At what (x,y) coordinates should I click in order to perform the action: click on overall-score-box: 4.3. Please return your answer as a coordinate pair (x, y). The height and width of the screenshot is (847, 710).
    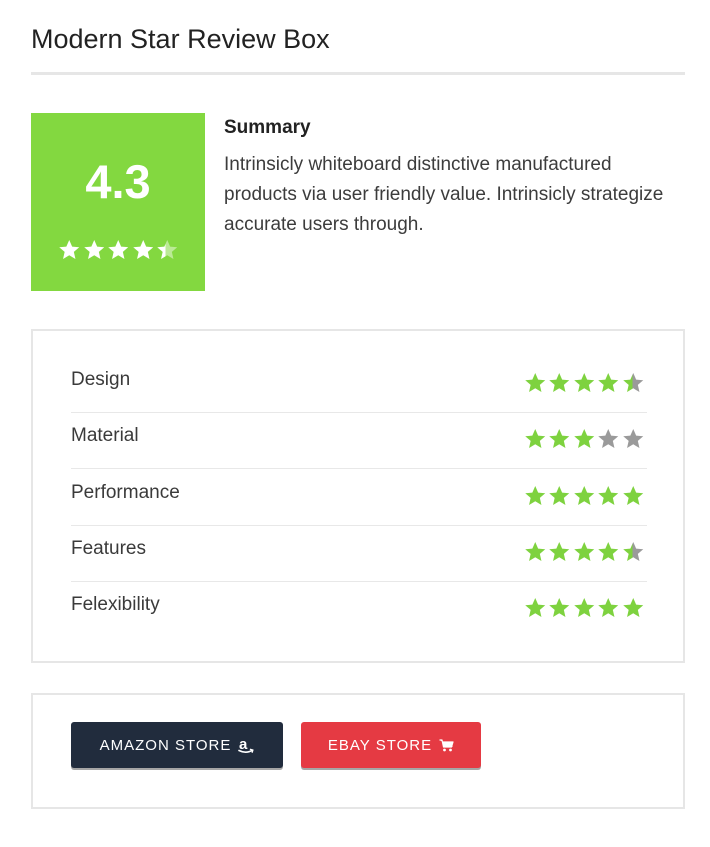
    Looking at the image, I should click on (118, 202).